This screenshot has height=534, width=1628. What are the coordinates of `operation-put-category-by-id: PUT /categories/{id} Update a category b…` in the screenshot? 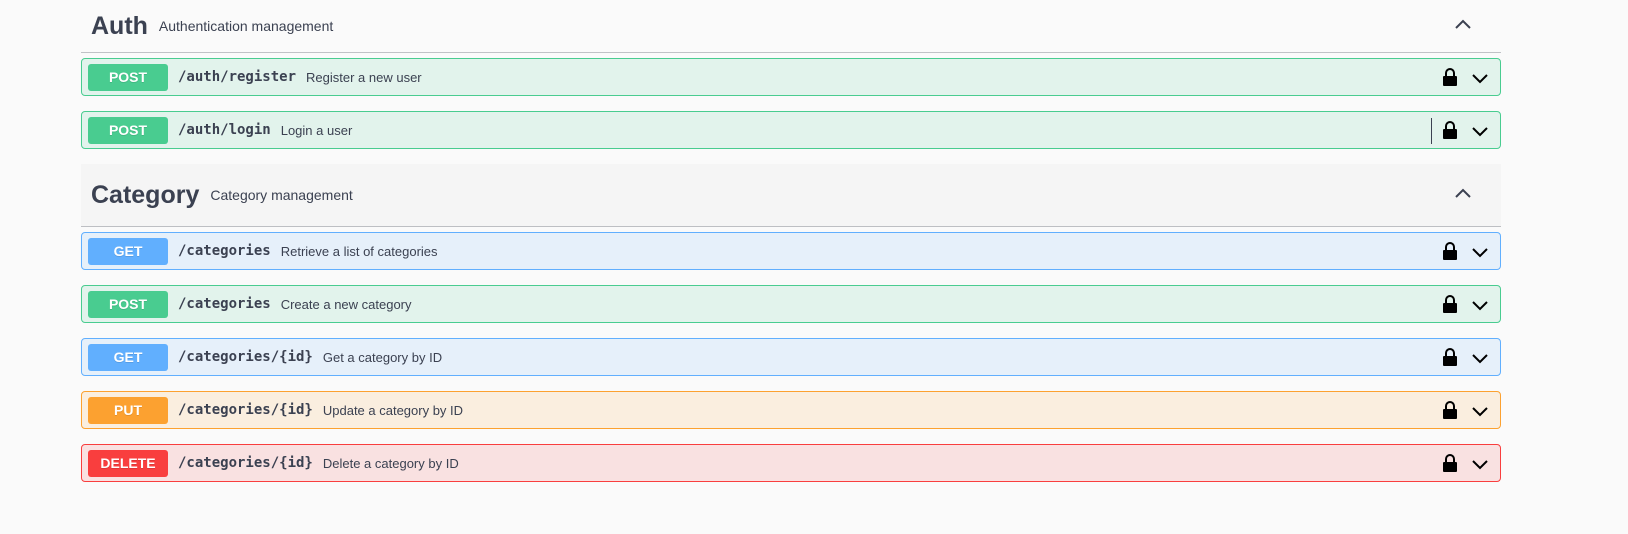 It's located at (791, 410).